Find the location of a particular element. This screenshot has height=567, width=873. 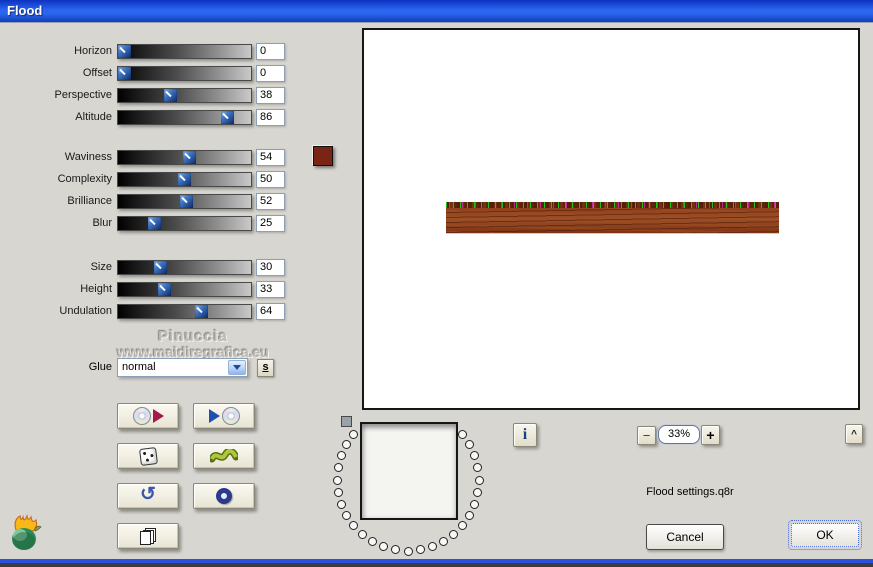

undo-button: ↺ is located at coordinates (148, 496).